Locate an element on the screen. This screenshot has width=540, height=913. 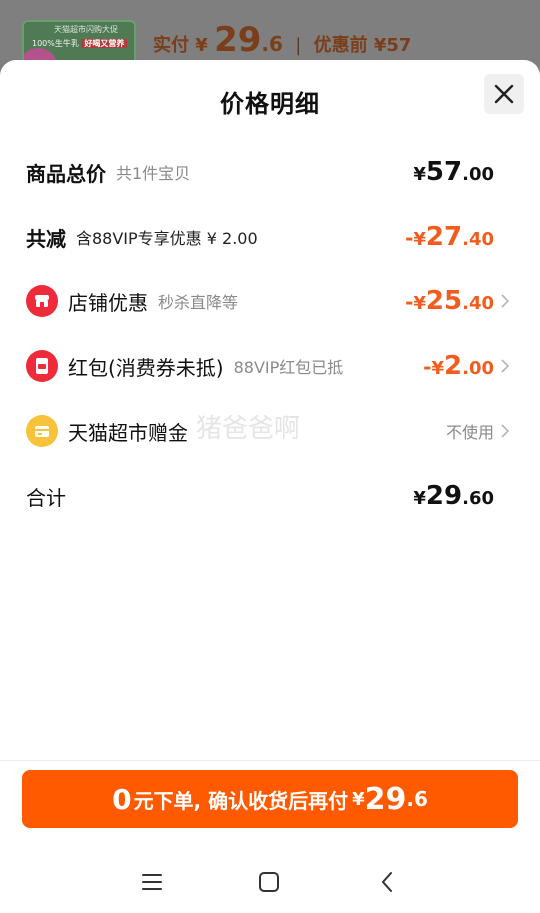
grand-total-label: 合计 is located at coordinates (46, 497).